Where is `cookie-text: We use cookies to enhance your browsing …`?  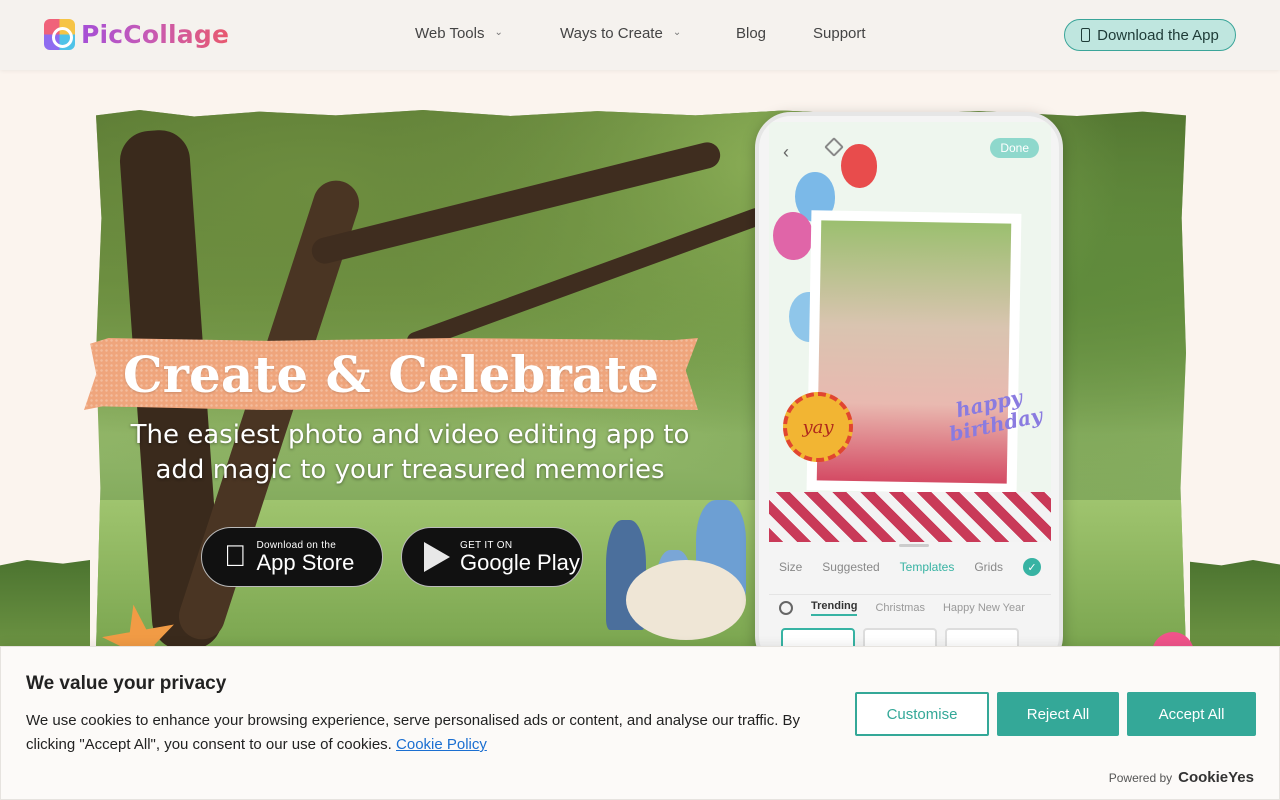 cookie-text: We use cookies to enhance your browsing … is located at coordinates (436, 733).